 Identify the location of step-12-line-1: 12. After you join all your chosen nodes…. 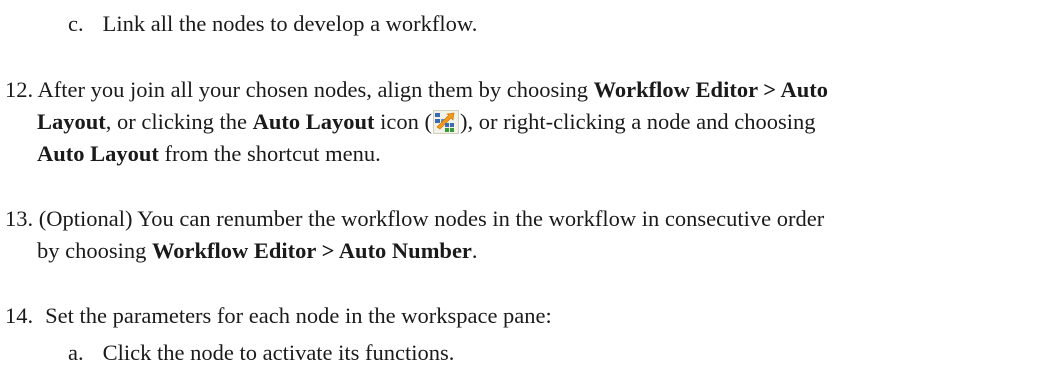
(416, 90).